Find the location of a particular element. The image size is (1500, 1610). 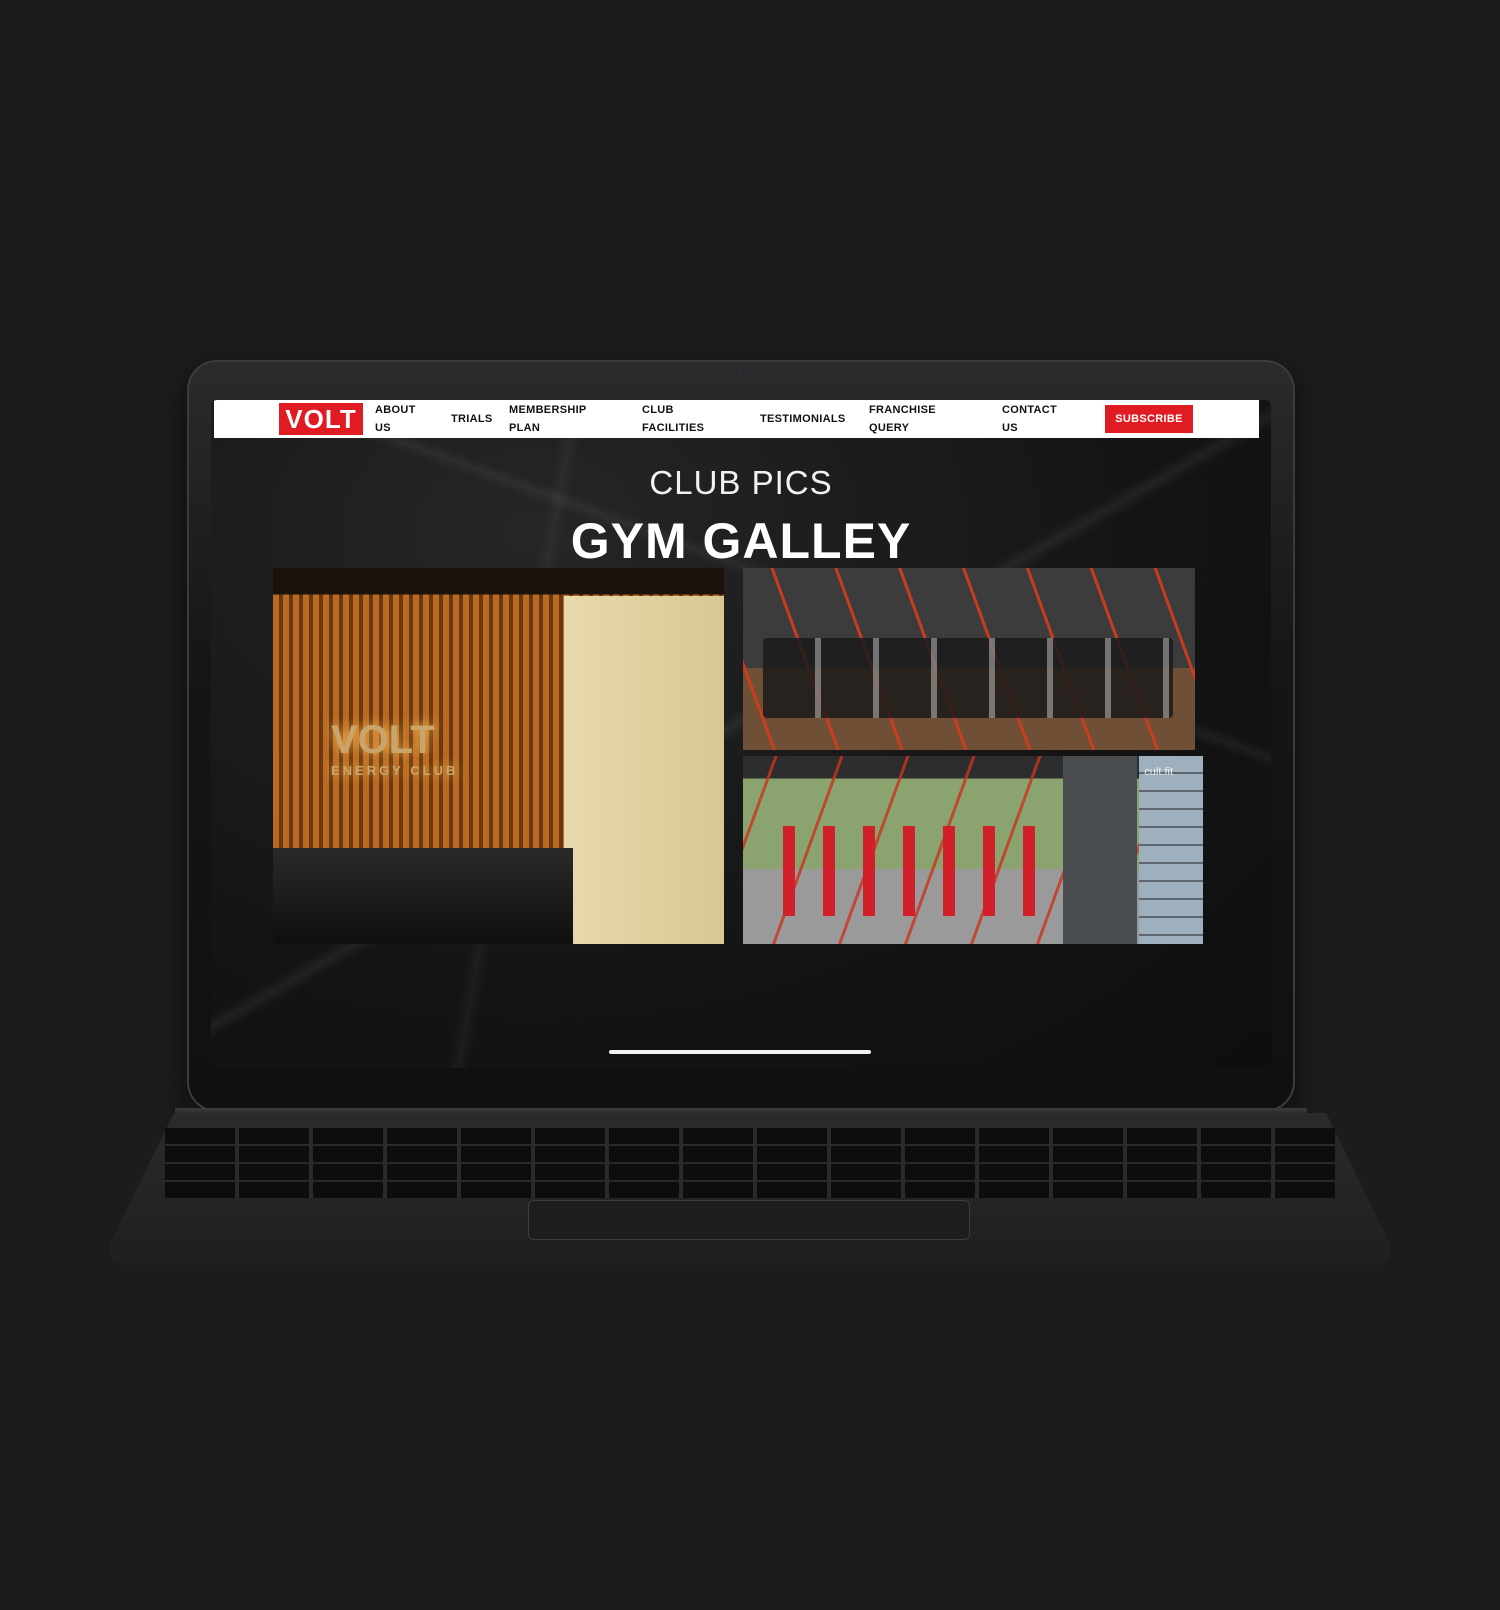

reception-sign-sub: ENERGY CLUB is located at coordinates (395, 770).